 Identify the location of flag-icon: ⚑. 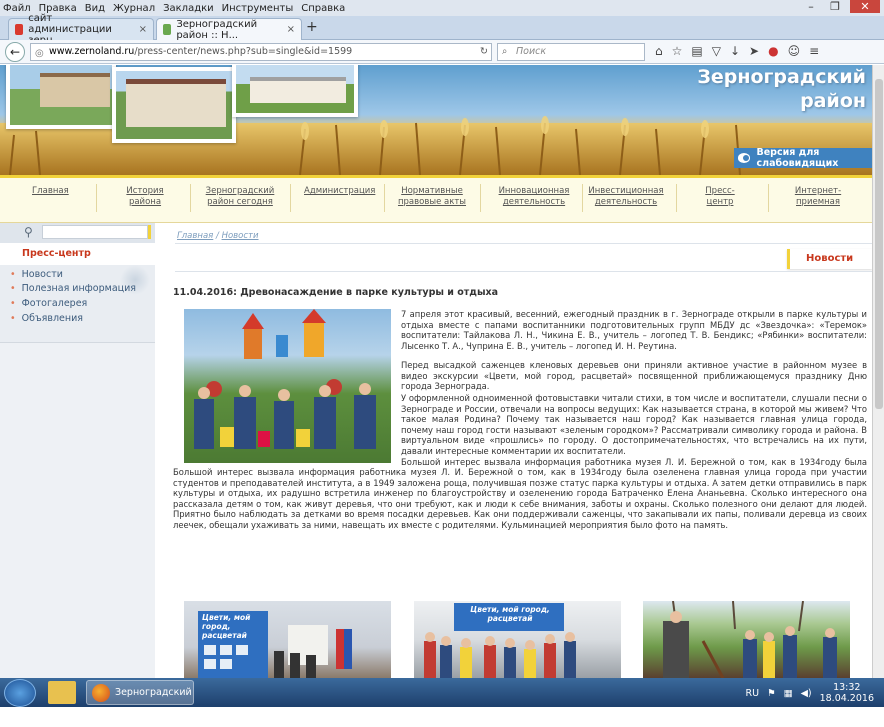
(771, 693).